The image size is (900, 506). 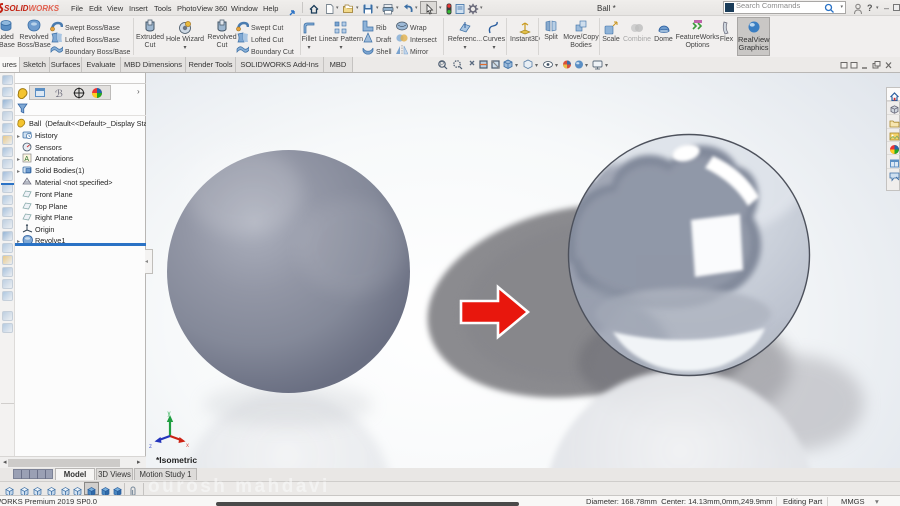 I want to click on svg-text: z, so click(x=150, y=447).